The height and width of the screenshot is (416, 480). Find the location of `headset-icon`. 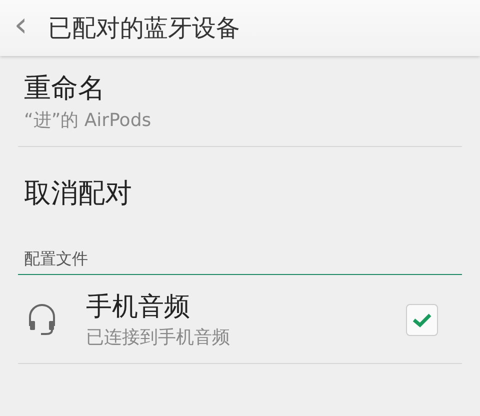

headset-icon is located at coordinates (42, 320).